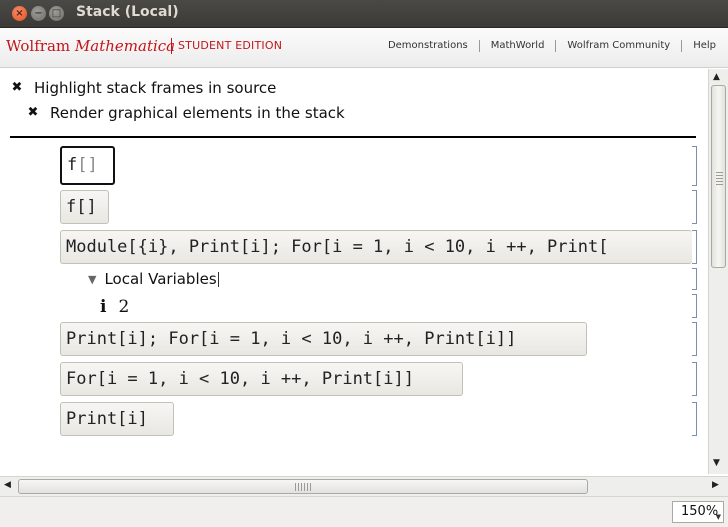  I want to click on highlight-frames-option: ✖ Highlight stack frames in source, so click(143, 88).